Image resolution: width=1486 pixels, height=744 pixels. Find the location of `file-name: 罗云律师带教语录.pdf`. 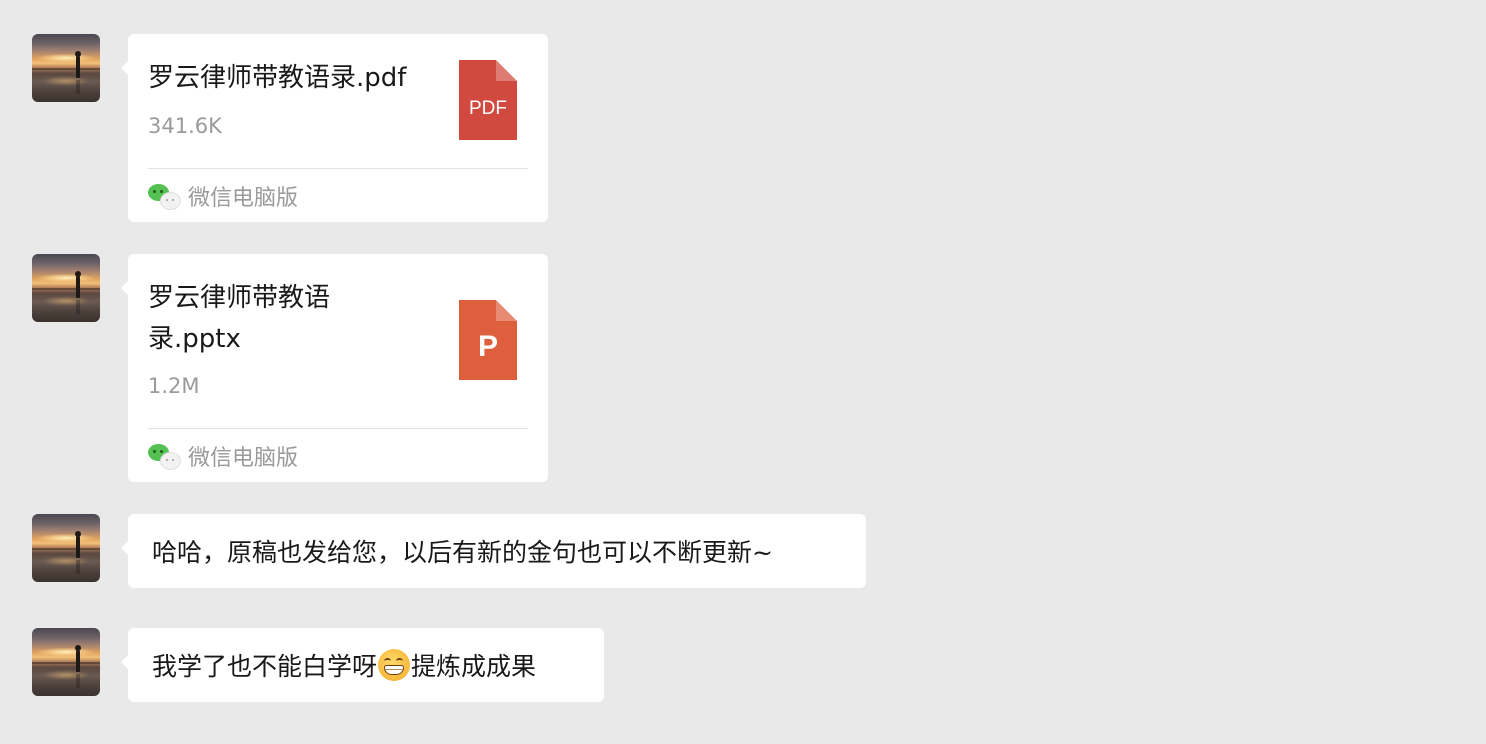

file-name: 罗云律师带教语录.pdf is located at coordinates (277, 78).